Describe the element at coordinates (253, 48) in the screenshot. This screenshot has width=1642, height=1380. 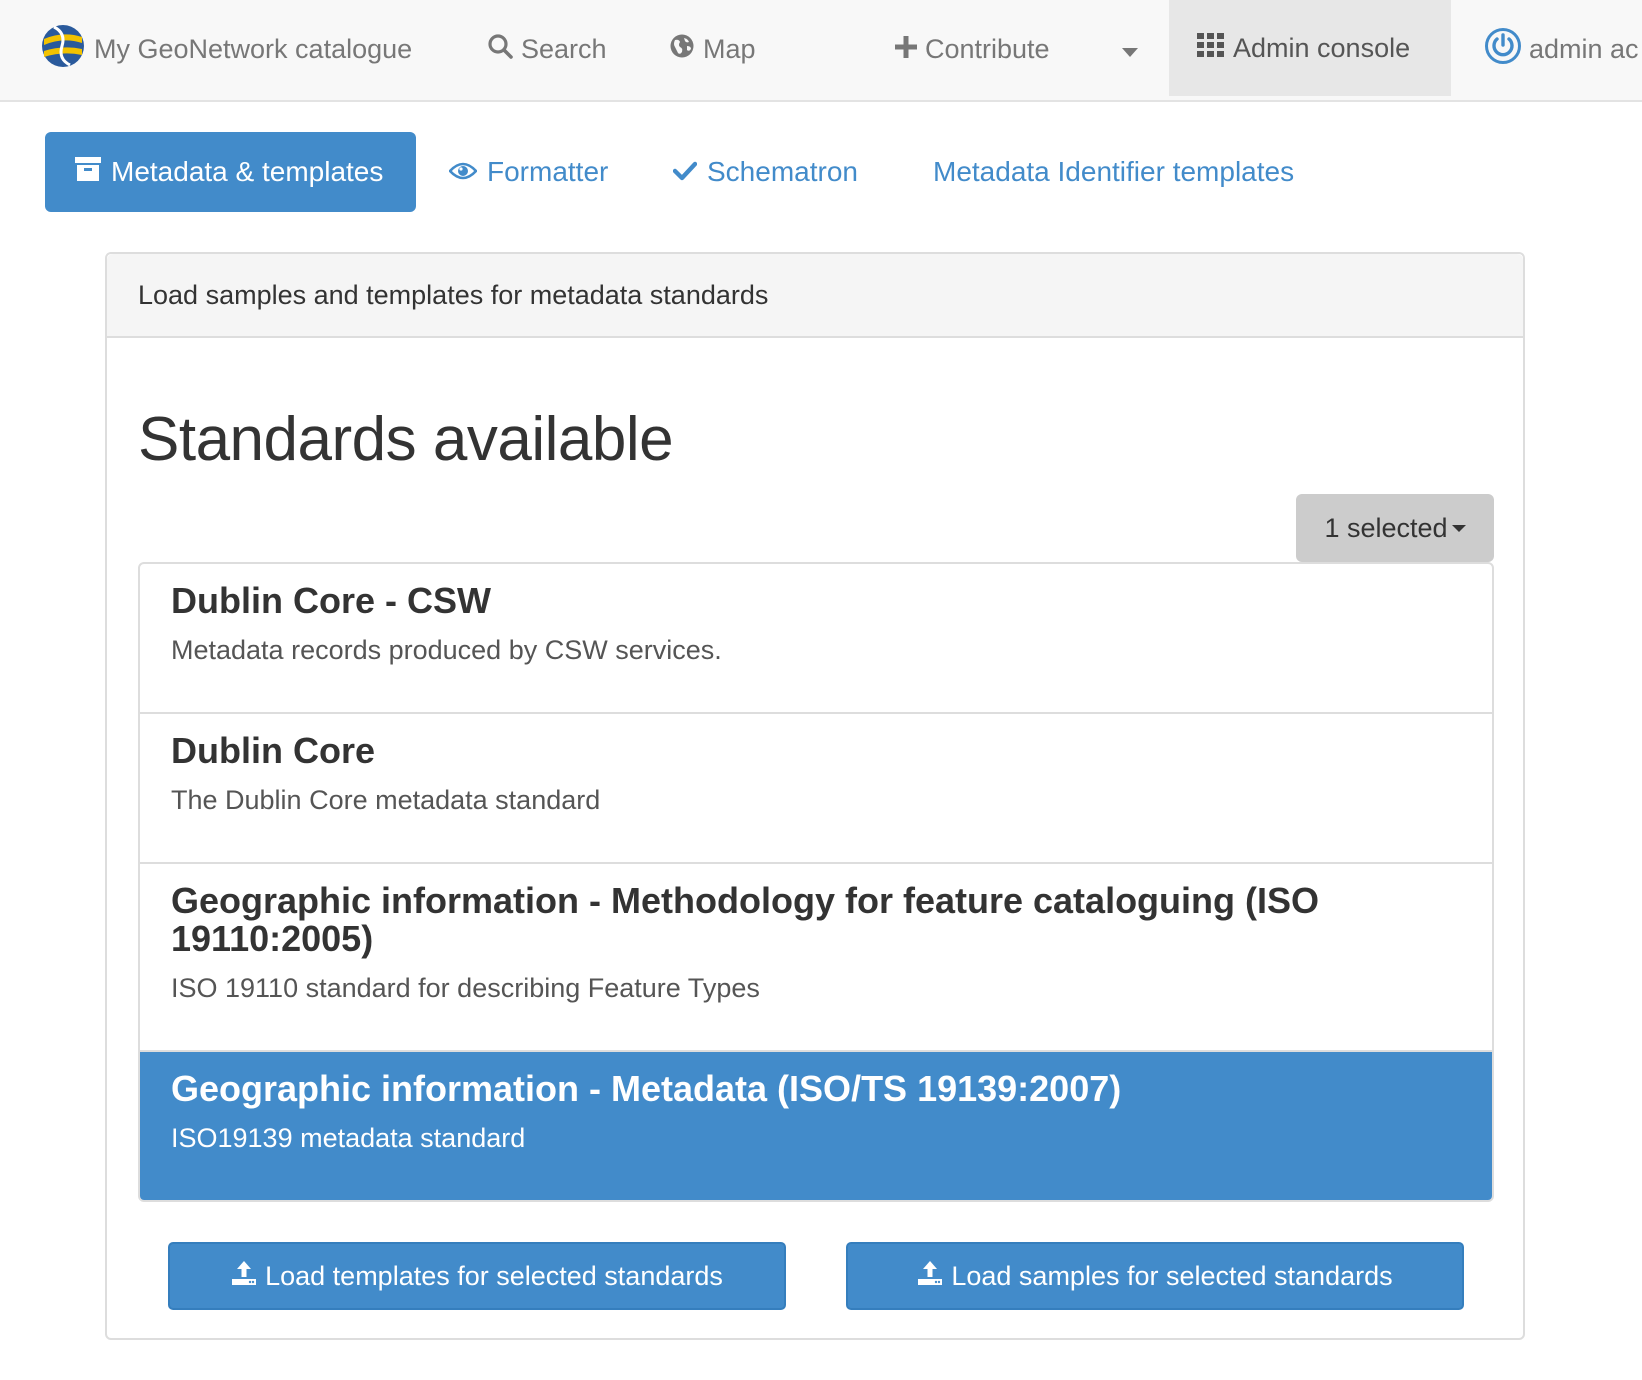
I see `brand-label: My GeoNetwork catalogue` at that location.